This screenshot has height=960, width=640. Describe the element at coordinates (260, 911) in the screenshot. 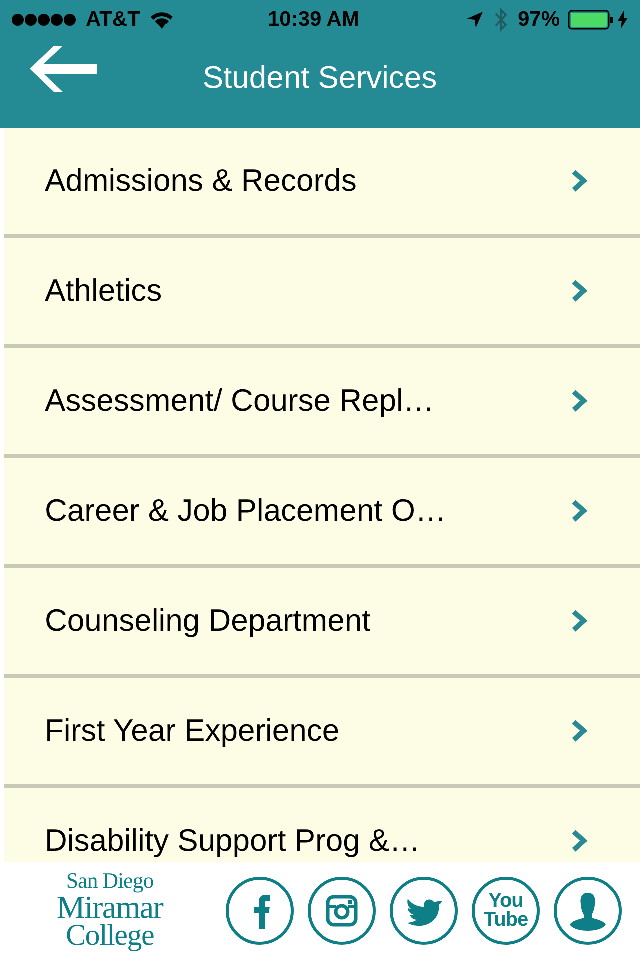

I see `facebook-icon` at that location.